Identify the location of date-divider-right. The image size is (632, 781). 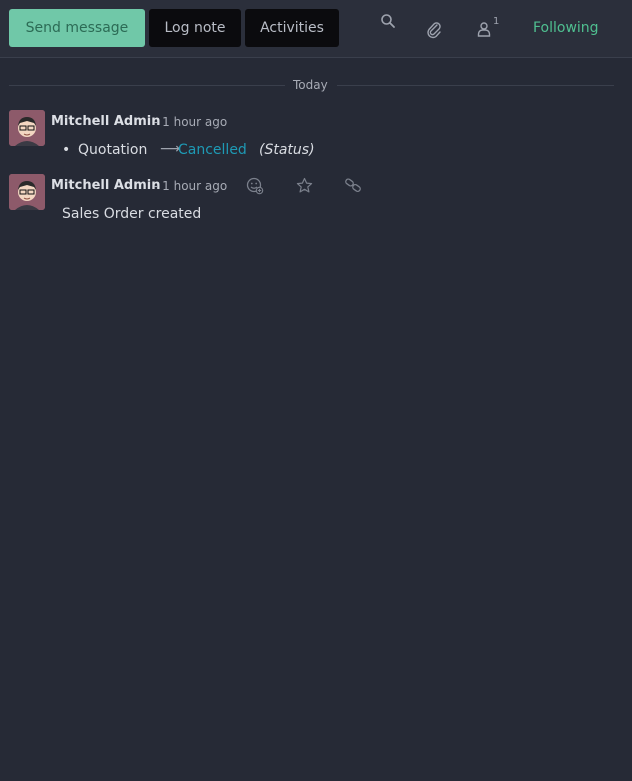
(475, 85).